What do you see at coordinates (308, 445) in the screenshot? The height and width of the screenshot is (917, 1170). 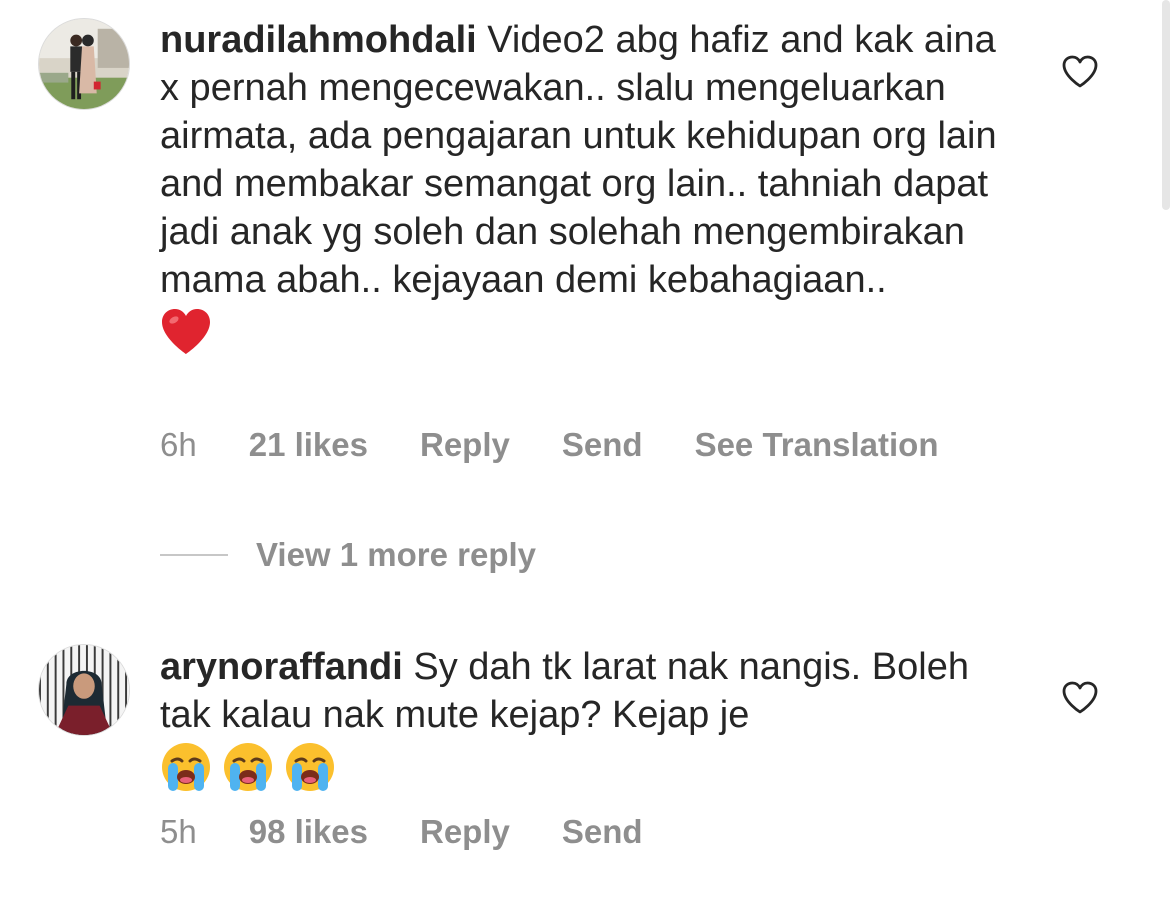 I see `likes-count: 21 likes` at bounding box center [308, 445].